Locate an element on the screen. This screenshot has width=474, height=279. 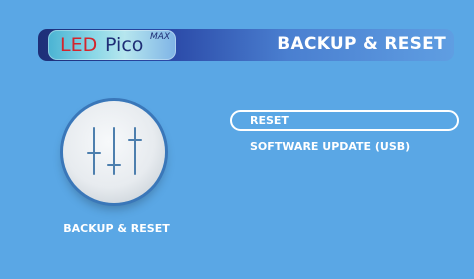
page-title: BACKUP & RESET is located at coordinates (361, 44).